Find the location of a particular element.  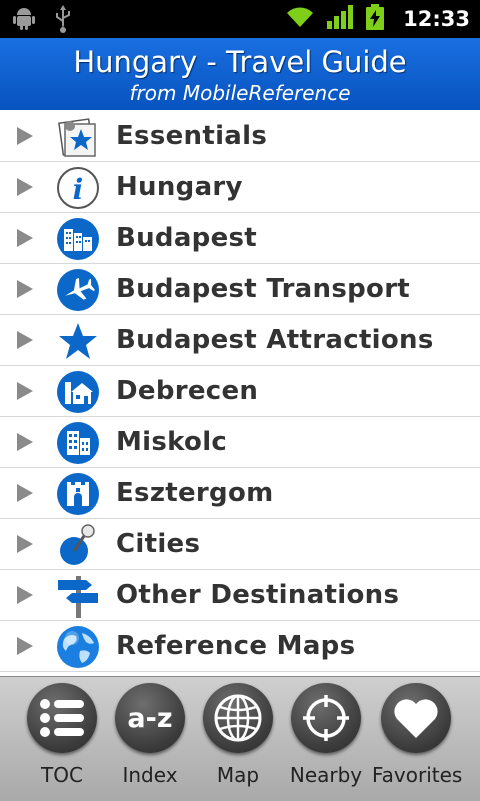

menu-item-other-destinations: Other Destinations is located at coordinates (240, 595).